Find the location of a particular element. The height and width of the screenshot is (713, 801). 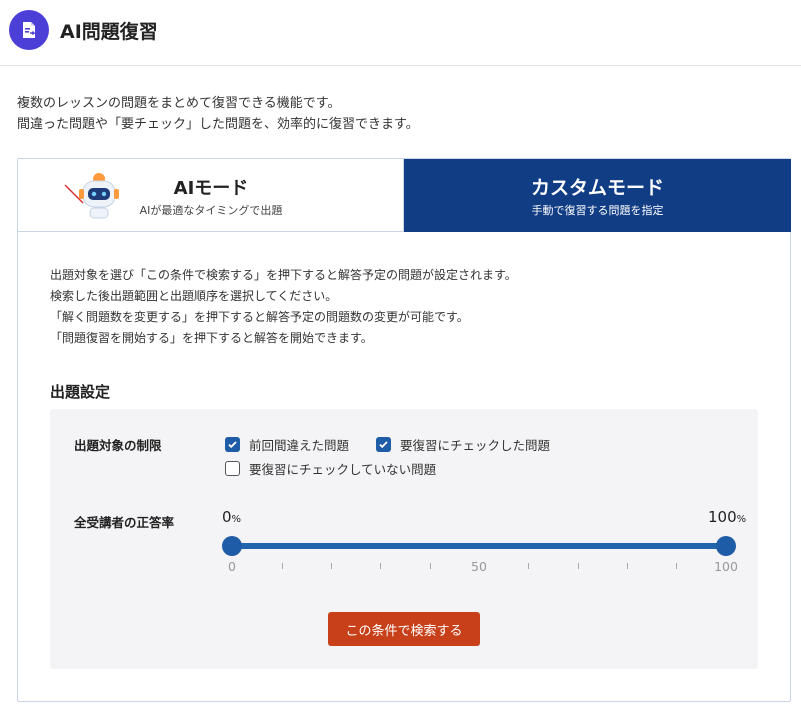

checkbox-review-checked: 要復習にチェックした問題 is located at coordinates (463, 444).